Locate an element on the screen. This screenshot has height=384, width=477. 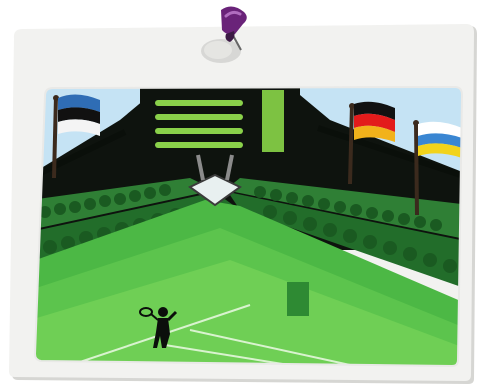
court-wall-panel is located at coordinates (298, 299).